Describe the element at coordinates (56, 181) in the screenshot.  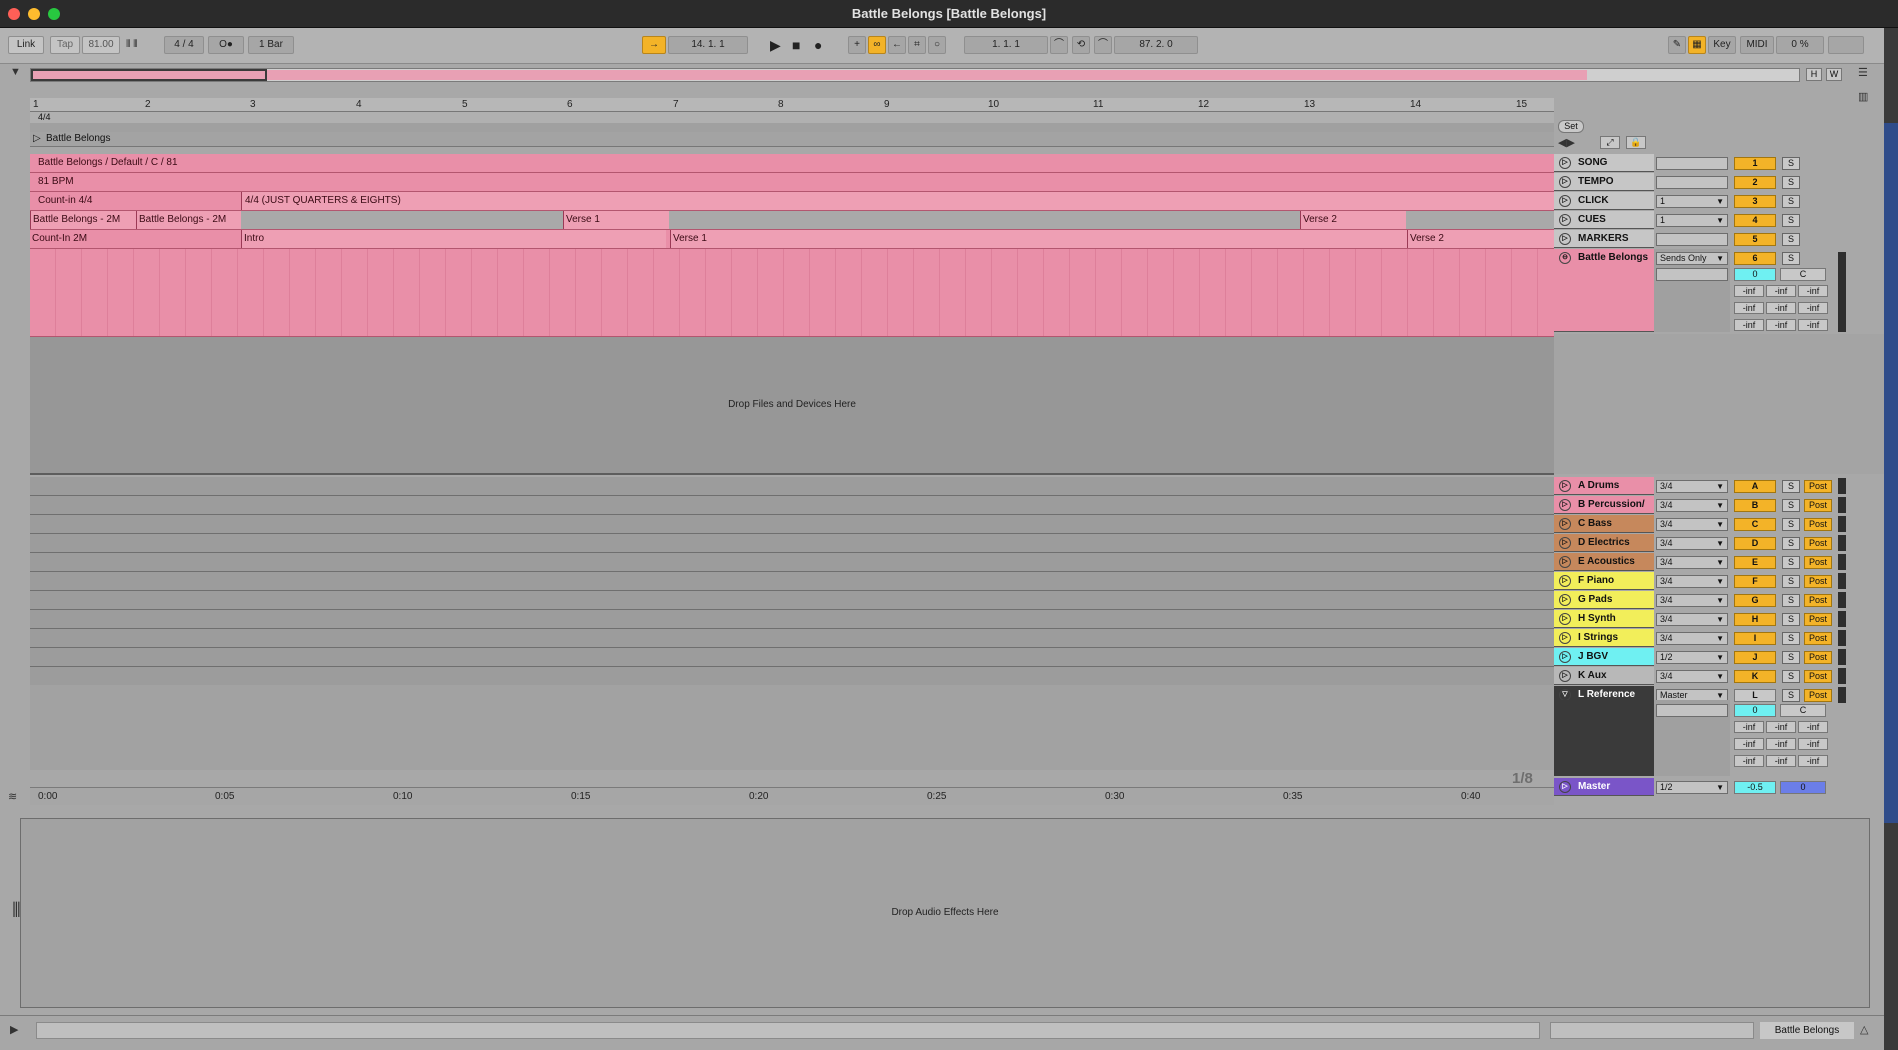
I see `tempo-clip: 81 BPM` at that location.